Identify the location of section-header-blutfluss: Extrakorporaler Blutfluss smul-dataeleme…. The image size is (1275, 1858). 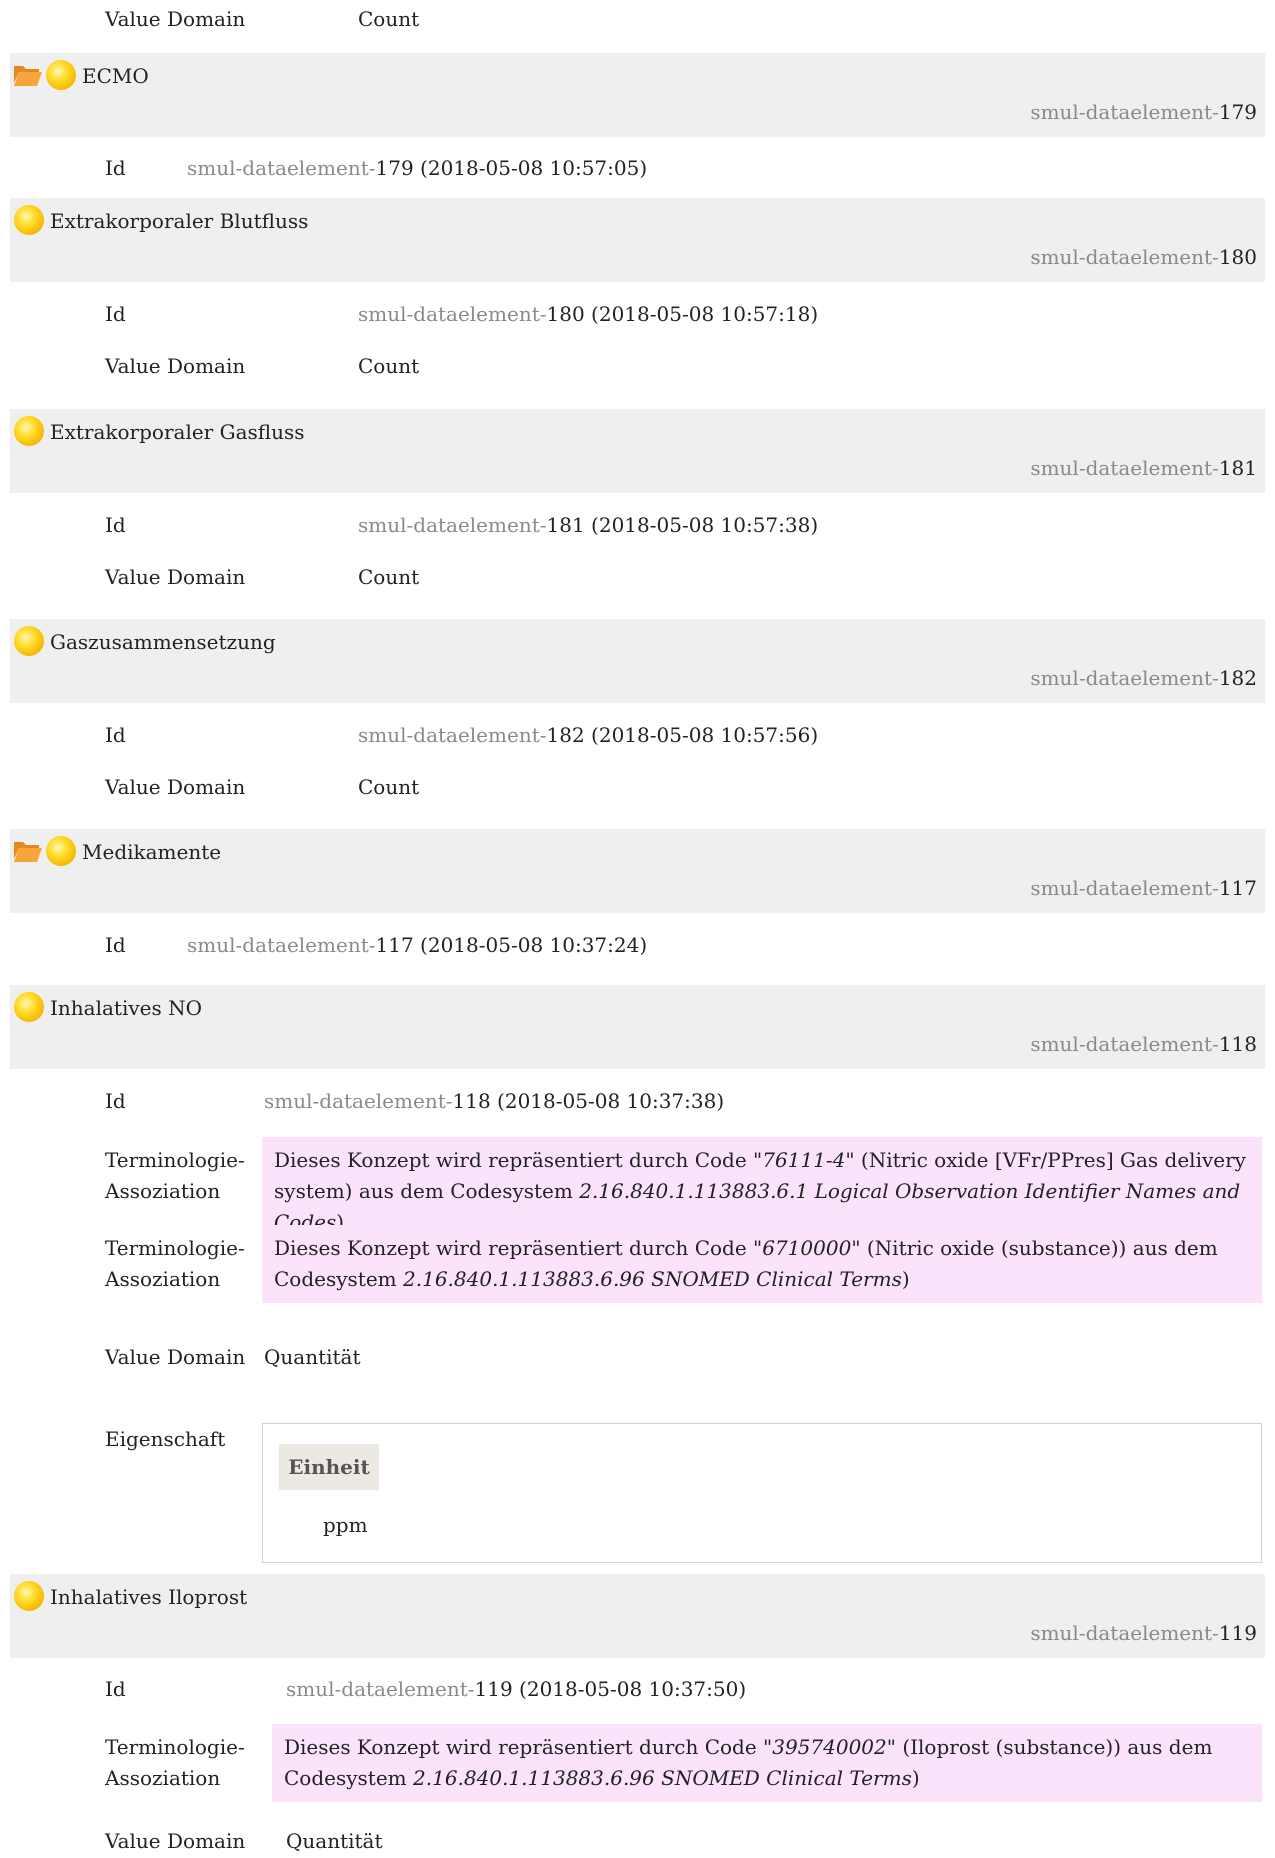
(637, 240).